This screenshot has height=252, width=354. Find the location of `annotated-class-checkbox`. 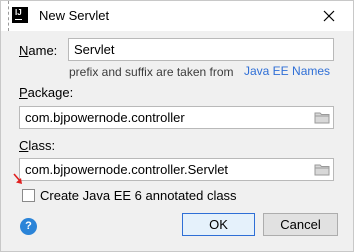

annotated-class-checkbox is located at coordinates (28, 195).